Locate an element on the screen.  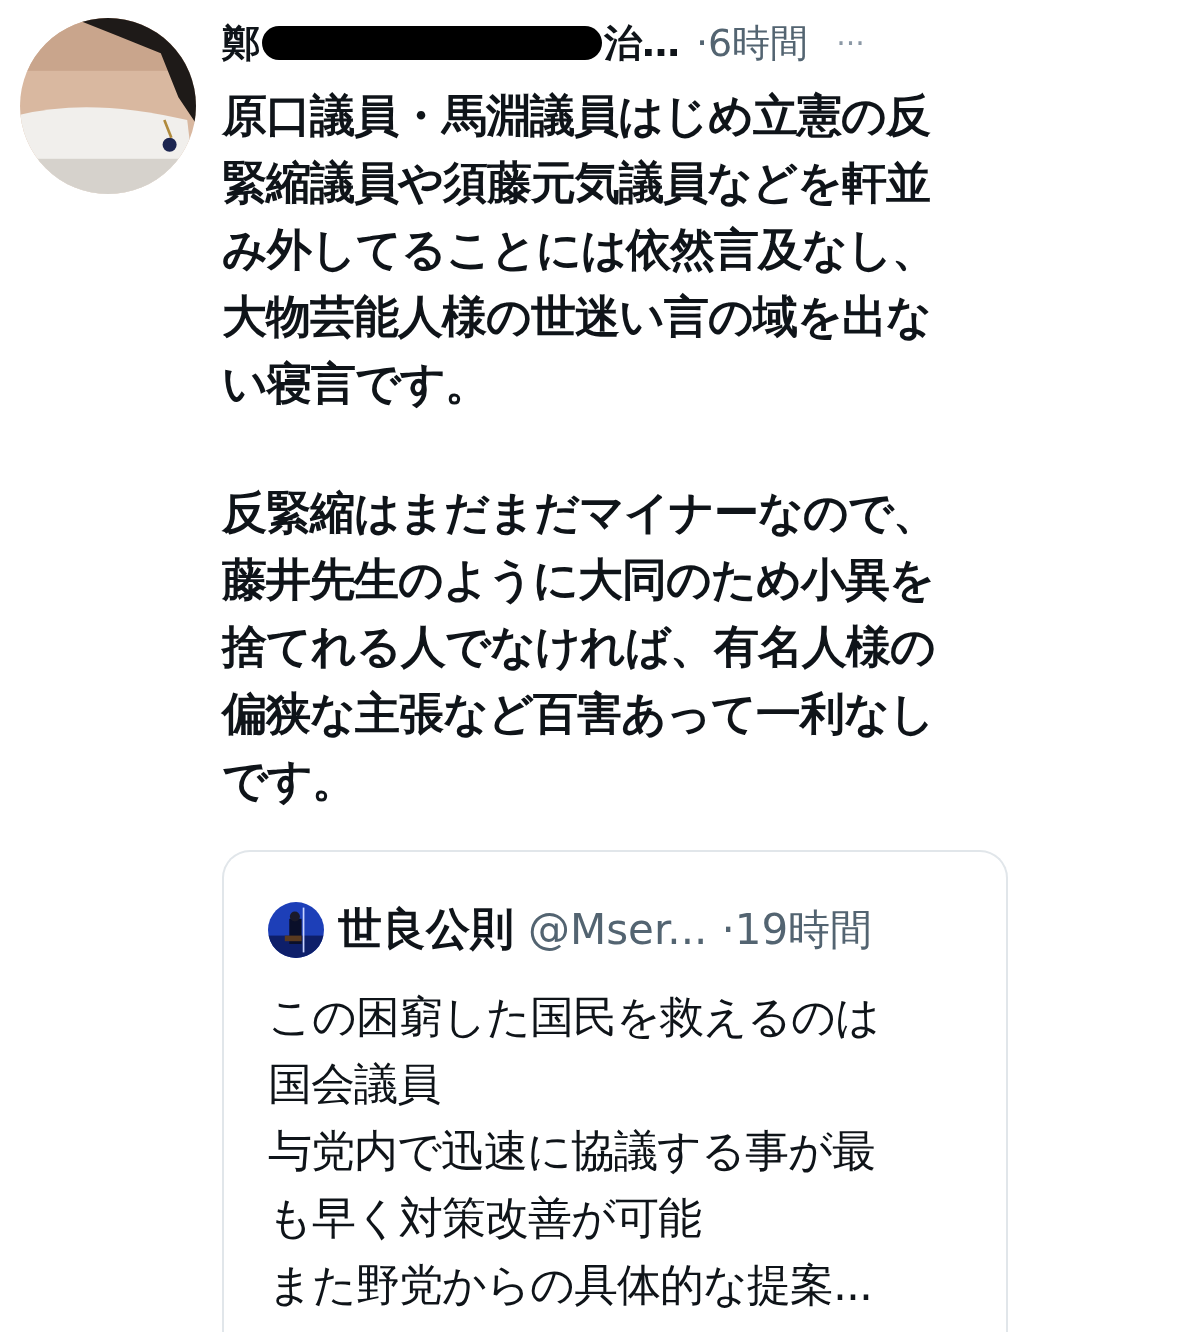
tweet-text: 原口議員・馬淵議員はじめ立憲の反 is located at coordinates (576, 116).